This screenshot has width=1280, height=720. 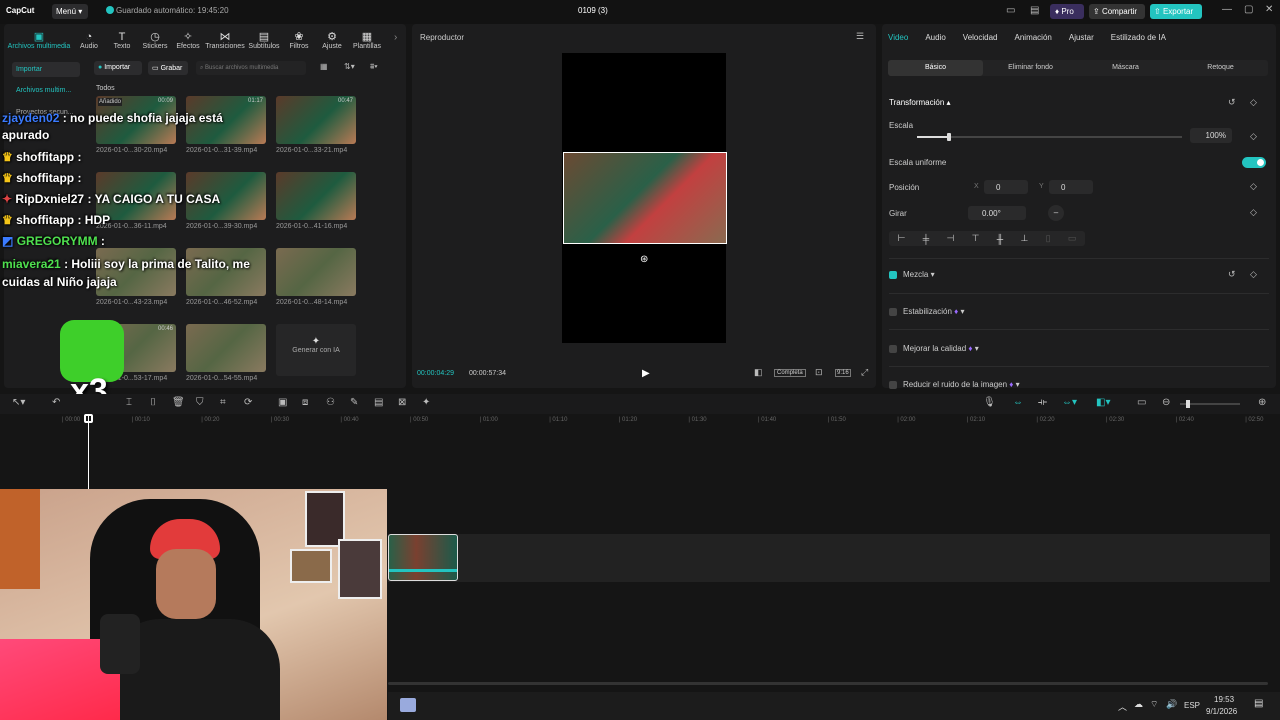 What do you see at coordinates (264, 38) in the screenshot?
I see `tab-subtitles: ▤ Subtítulos` at bounding box center [264, 38].